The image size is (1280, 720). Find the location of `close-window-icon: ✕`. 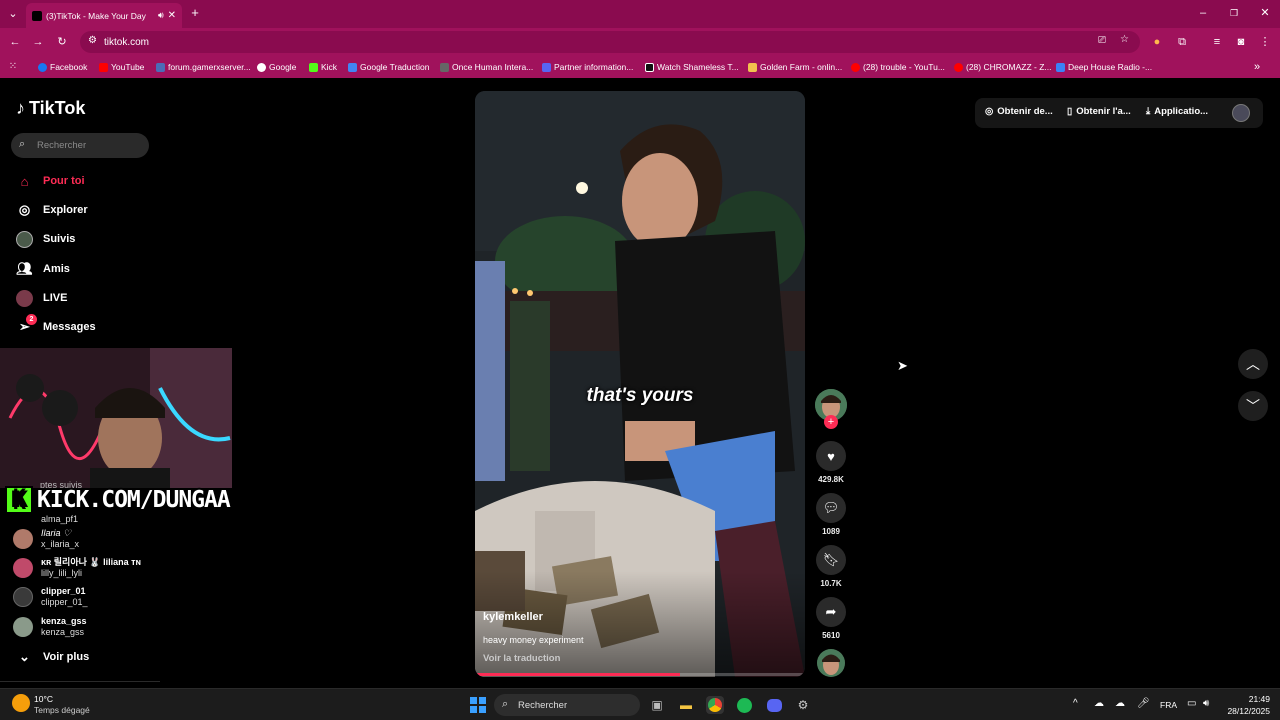

close-window-icon: ✕ is located at coordinates (1265, 13).